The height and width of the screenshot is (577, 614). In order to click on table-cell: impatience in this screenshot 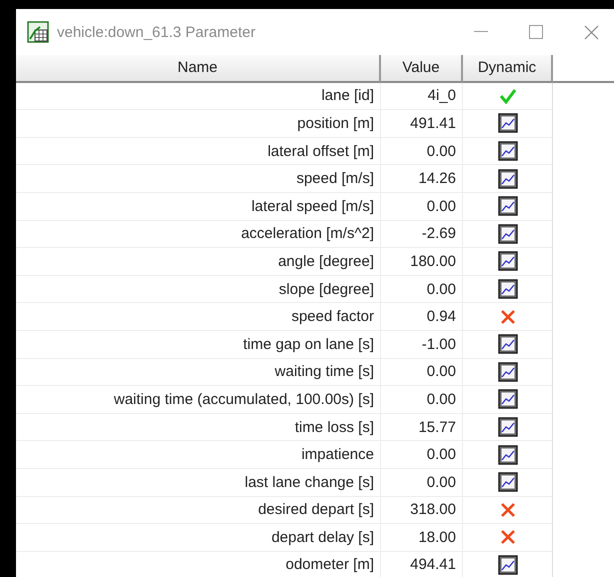, I will do `click(198, 455)`.